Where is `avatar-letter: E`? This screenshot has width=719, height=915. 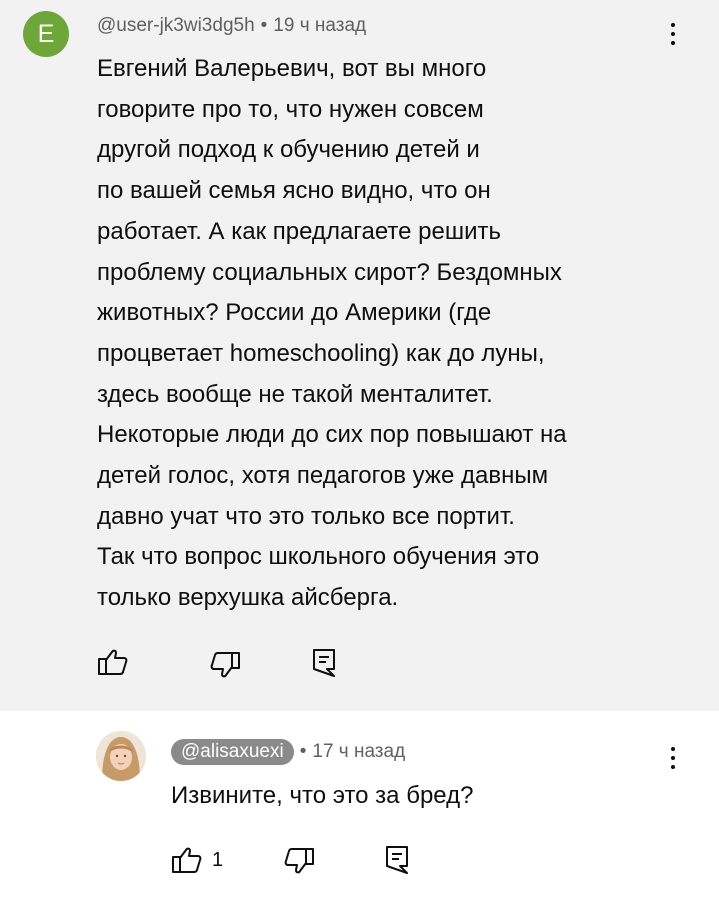
avatar-letter: E is located at coordinates (46, 33).